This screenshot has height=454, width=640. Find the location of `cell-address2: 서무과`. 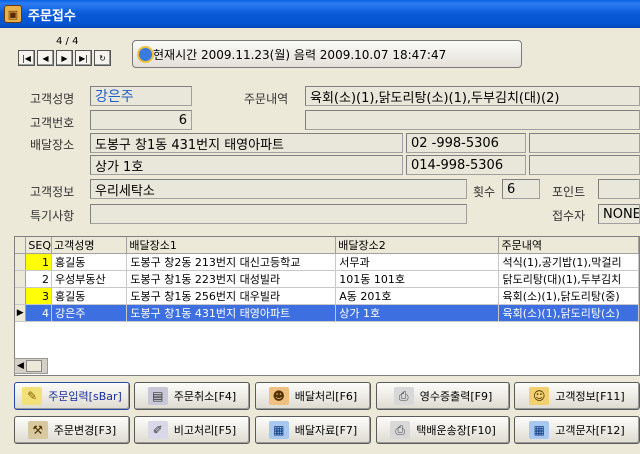

cell-address2: 서무과 is located at coordinates (417, 262).